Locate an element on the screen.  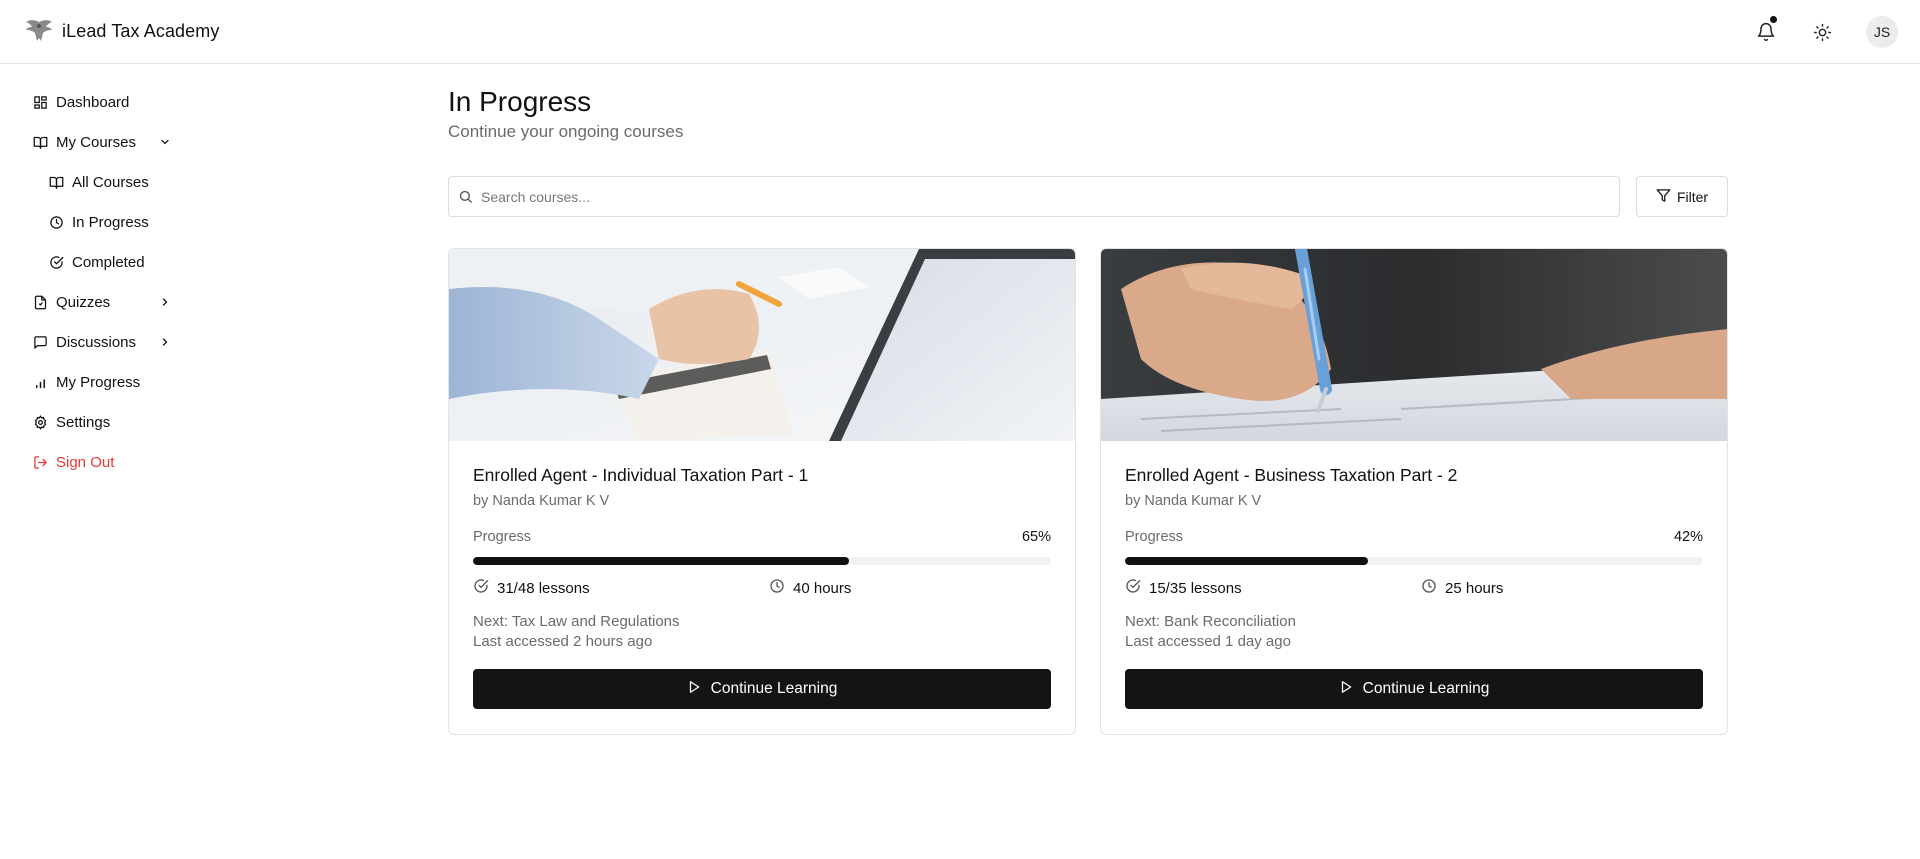
lessons-stat: 31/48 lessons is located at coordinates (531, 588).